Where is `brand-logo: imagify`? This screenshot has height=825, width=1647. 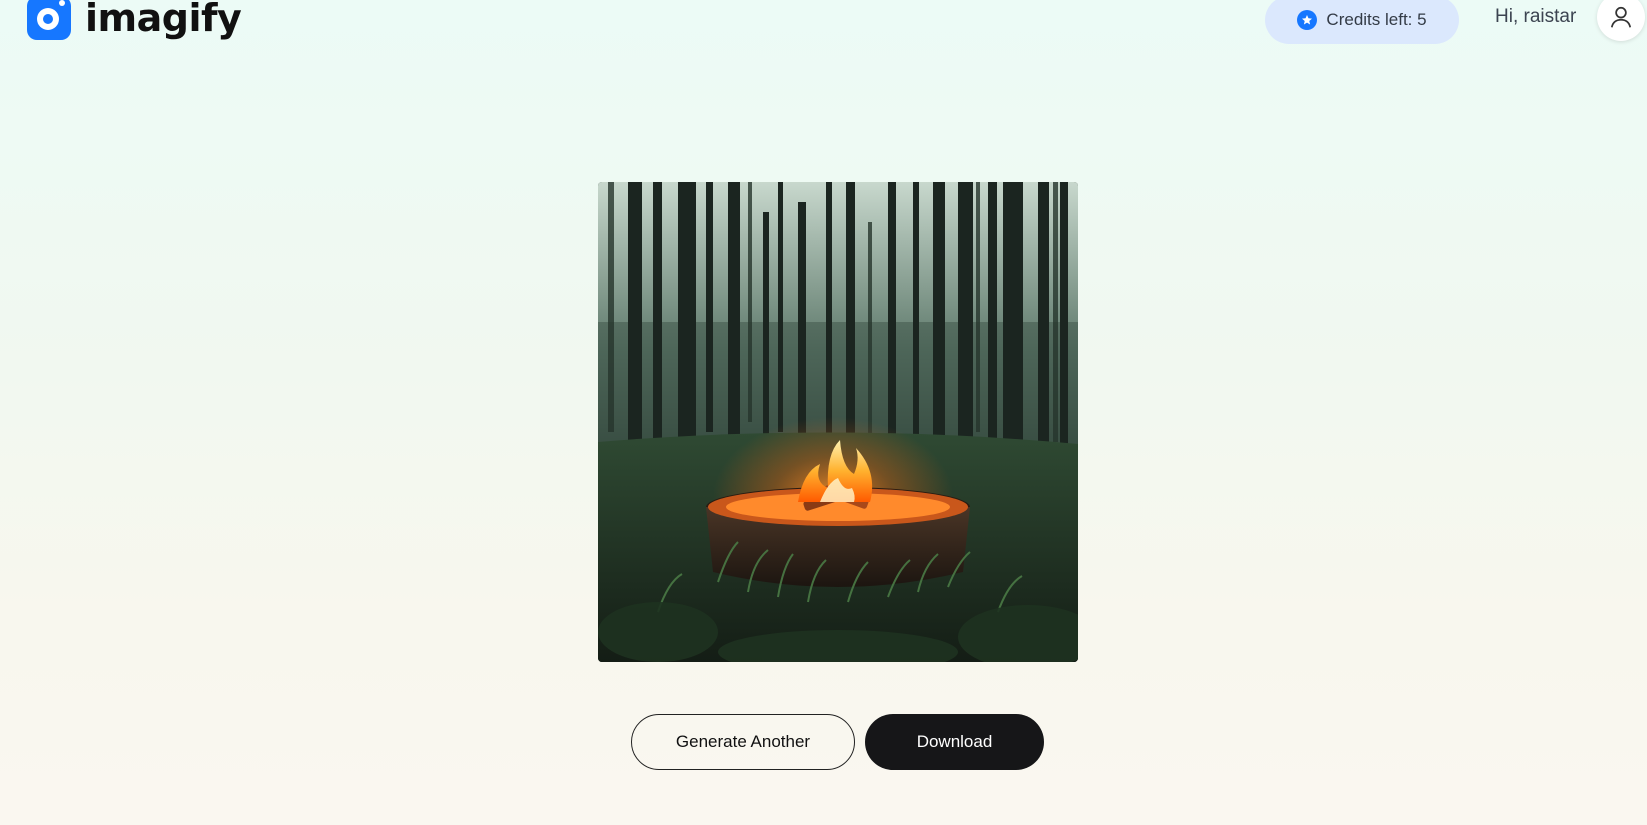
brand-logo: imagify is located at coordinates (134, 20).